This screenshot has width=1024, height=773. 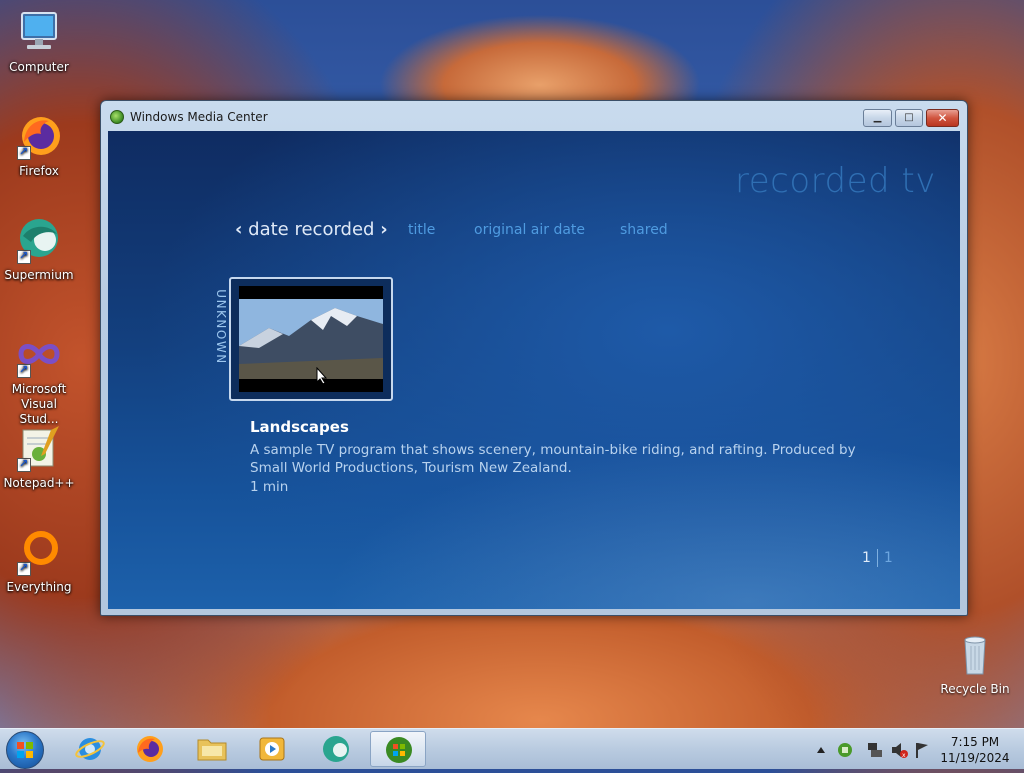 I want to click on taskbar-file-explorer, so click(x=212, y=749).